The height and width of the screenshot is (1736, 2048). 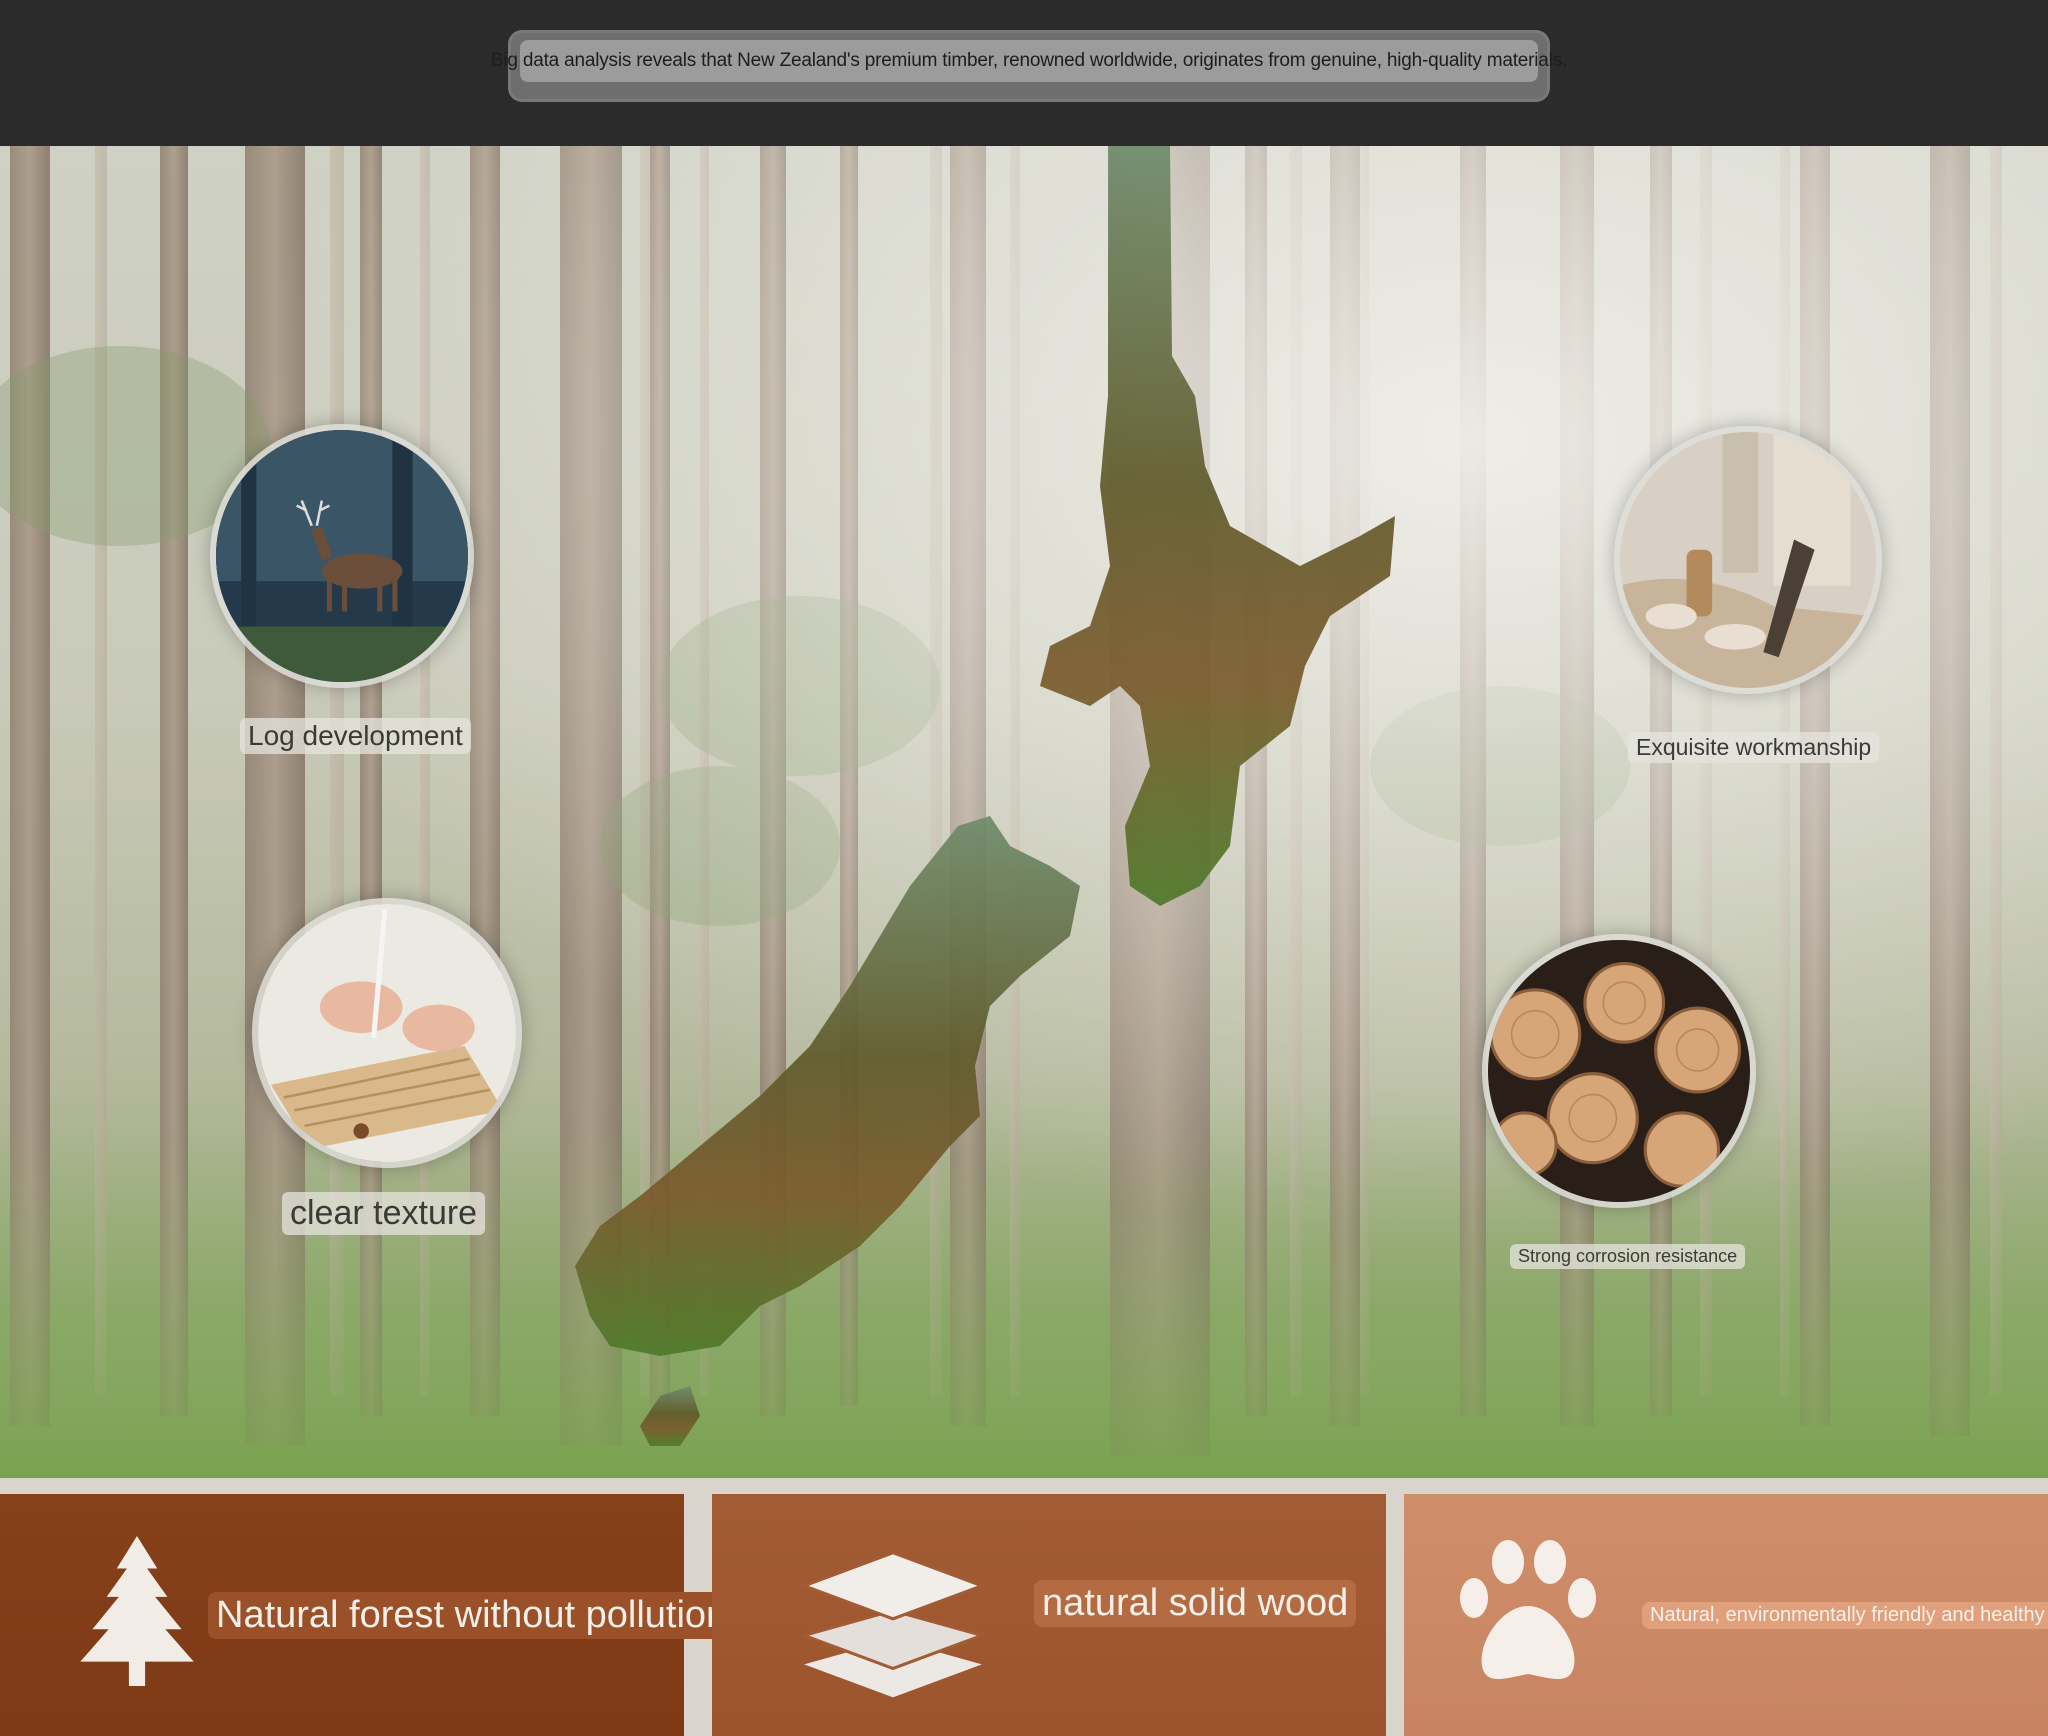 I want to click on panel-natural-forest: Natural forest without pollution, so click(x=368, y=1615).